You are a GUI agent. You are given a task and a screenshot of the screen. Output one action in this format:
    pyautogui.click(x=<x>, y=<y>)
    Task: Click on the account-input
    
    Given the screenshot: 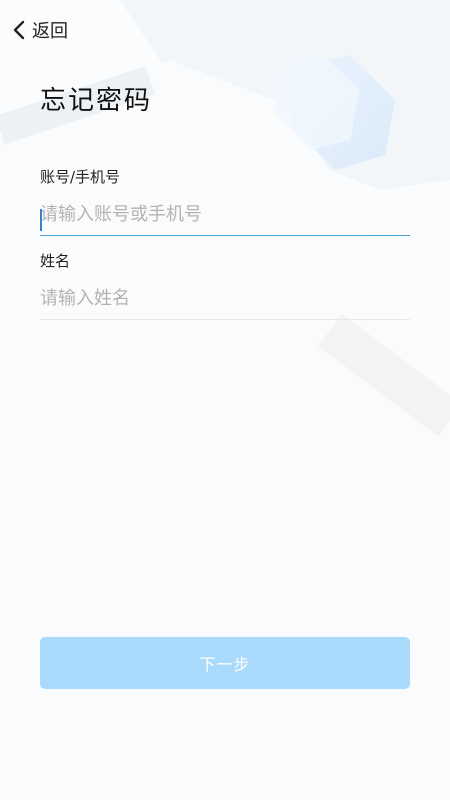 What is the action you would take?
    pyautogui.click(x=225, y=214)
    